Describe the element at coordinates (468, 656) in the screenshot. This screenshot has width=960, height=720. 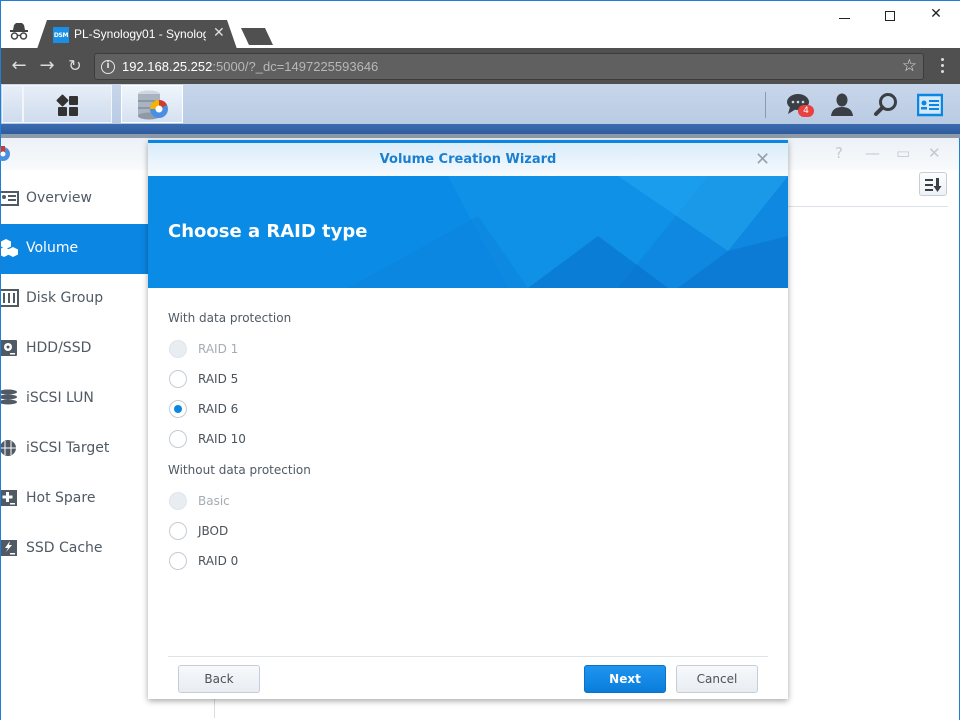
I see `footer-divider` at that location.